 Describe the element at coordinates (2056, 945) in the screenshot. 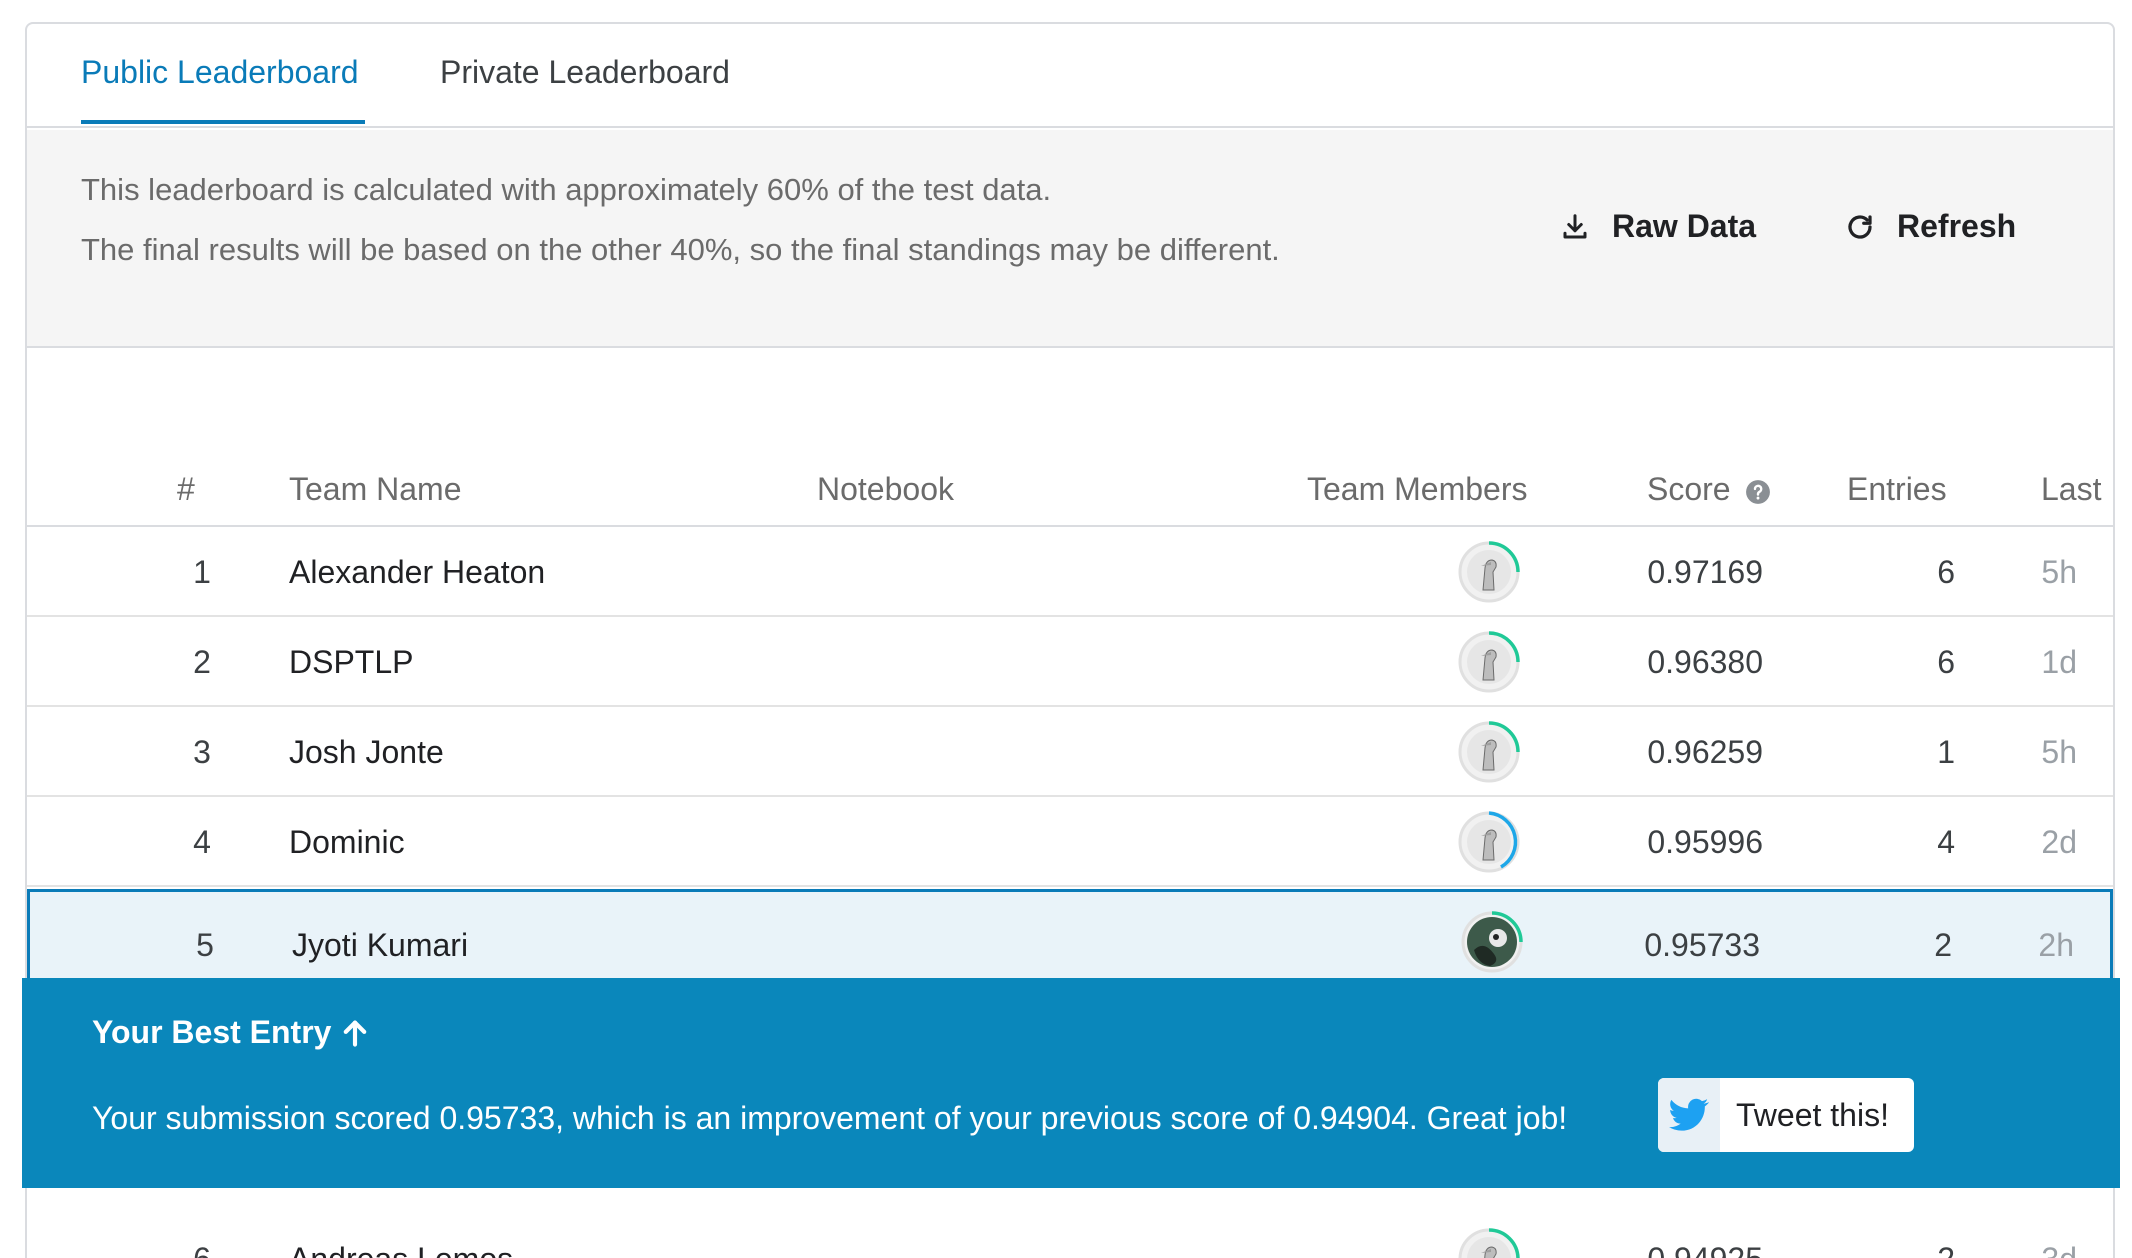

I see `last-cell: 2h` at that location.